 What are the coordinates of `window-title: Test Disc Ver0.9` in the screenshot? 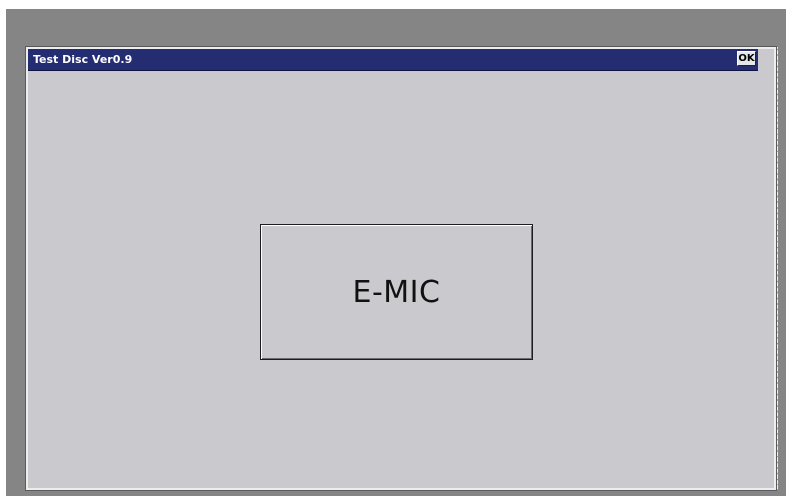 It's located at (83, 59).